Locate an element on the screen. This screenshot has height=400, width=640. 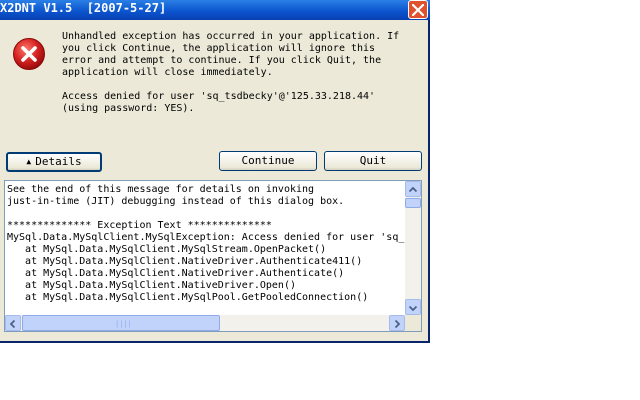
arrow-right-icon is located at coordinates (397, 324).